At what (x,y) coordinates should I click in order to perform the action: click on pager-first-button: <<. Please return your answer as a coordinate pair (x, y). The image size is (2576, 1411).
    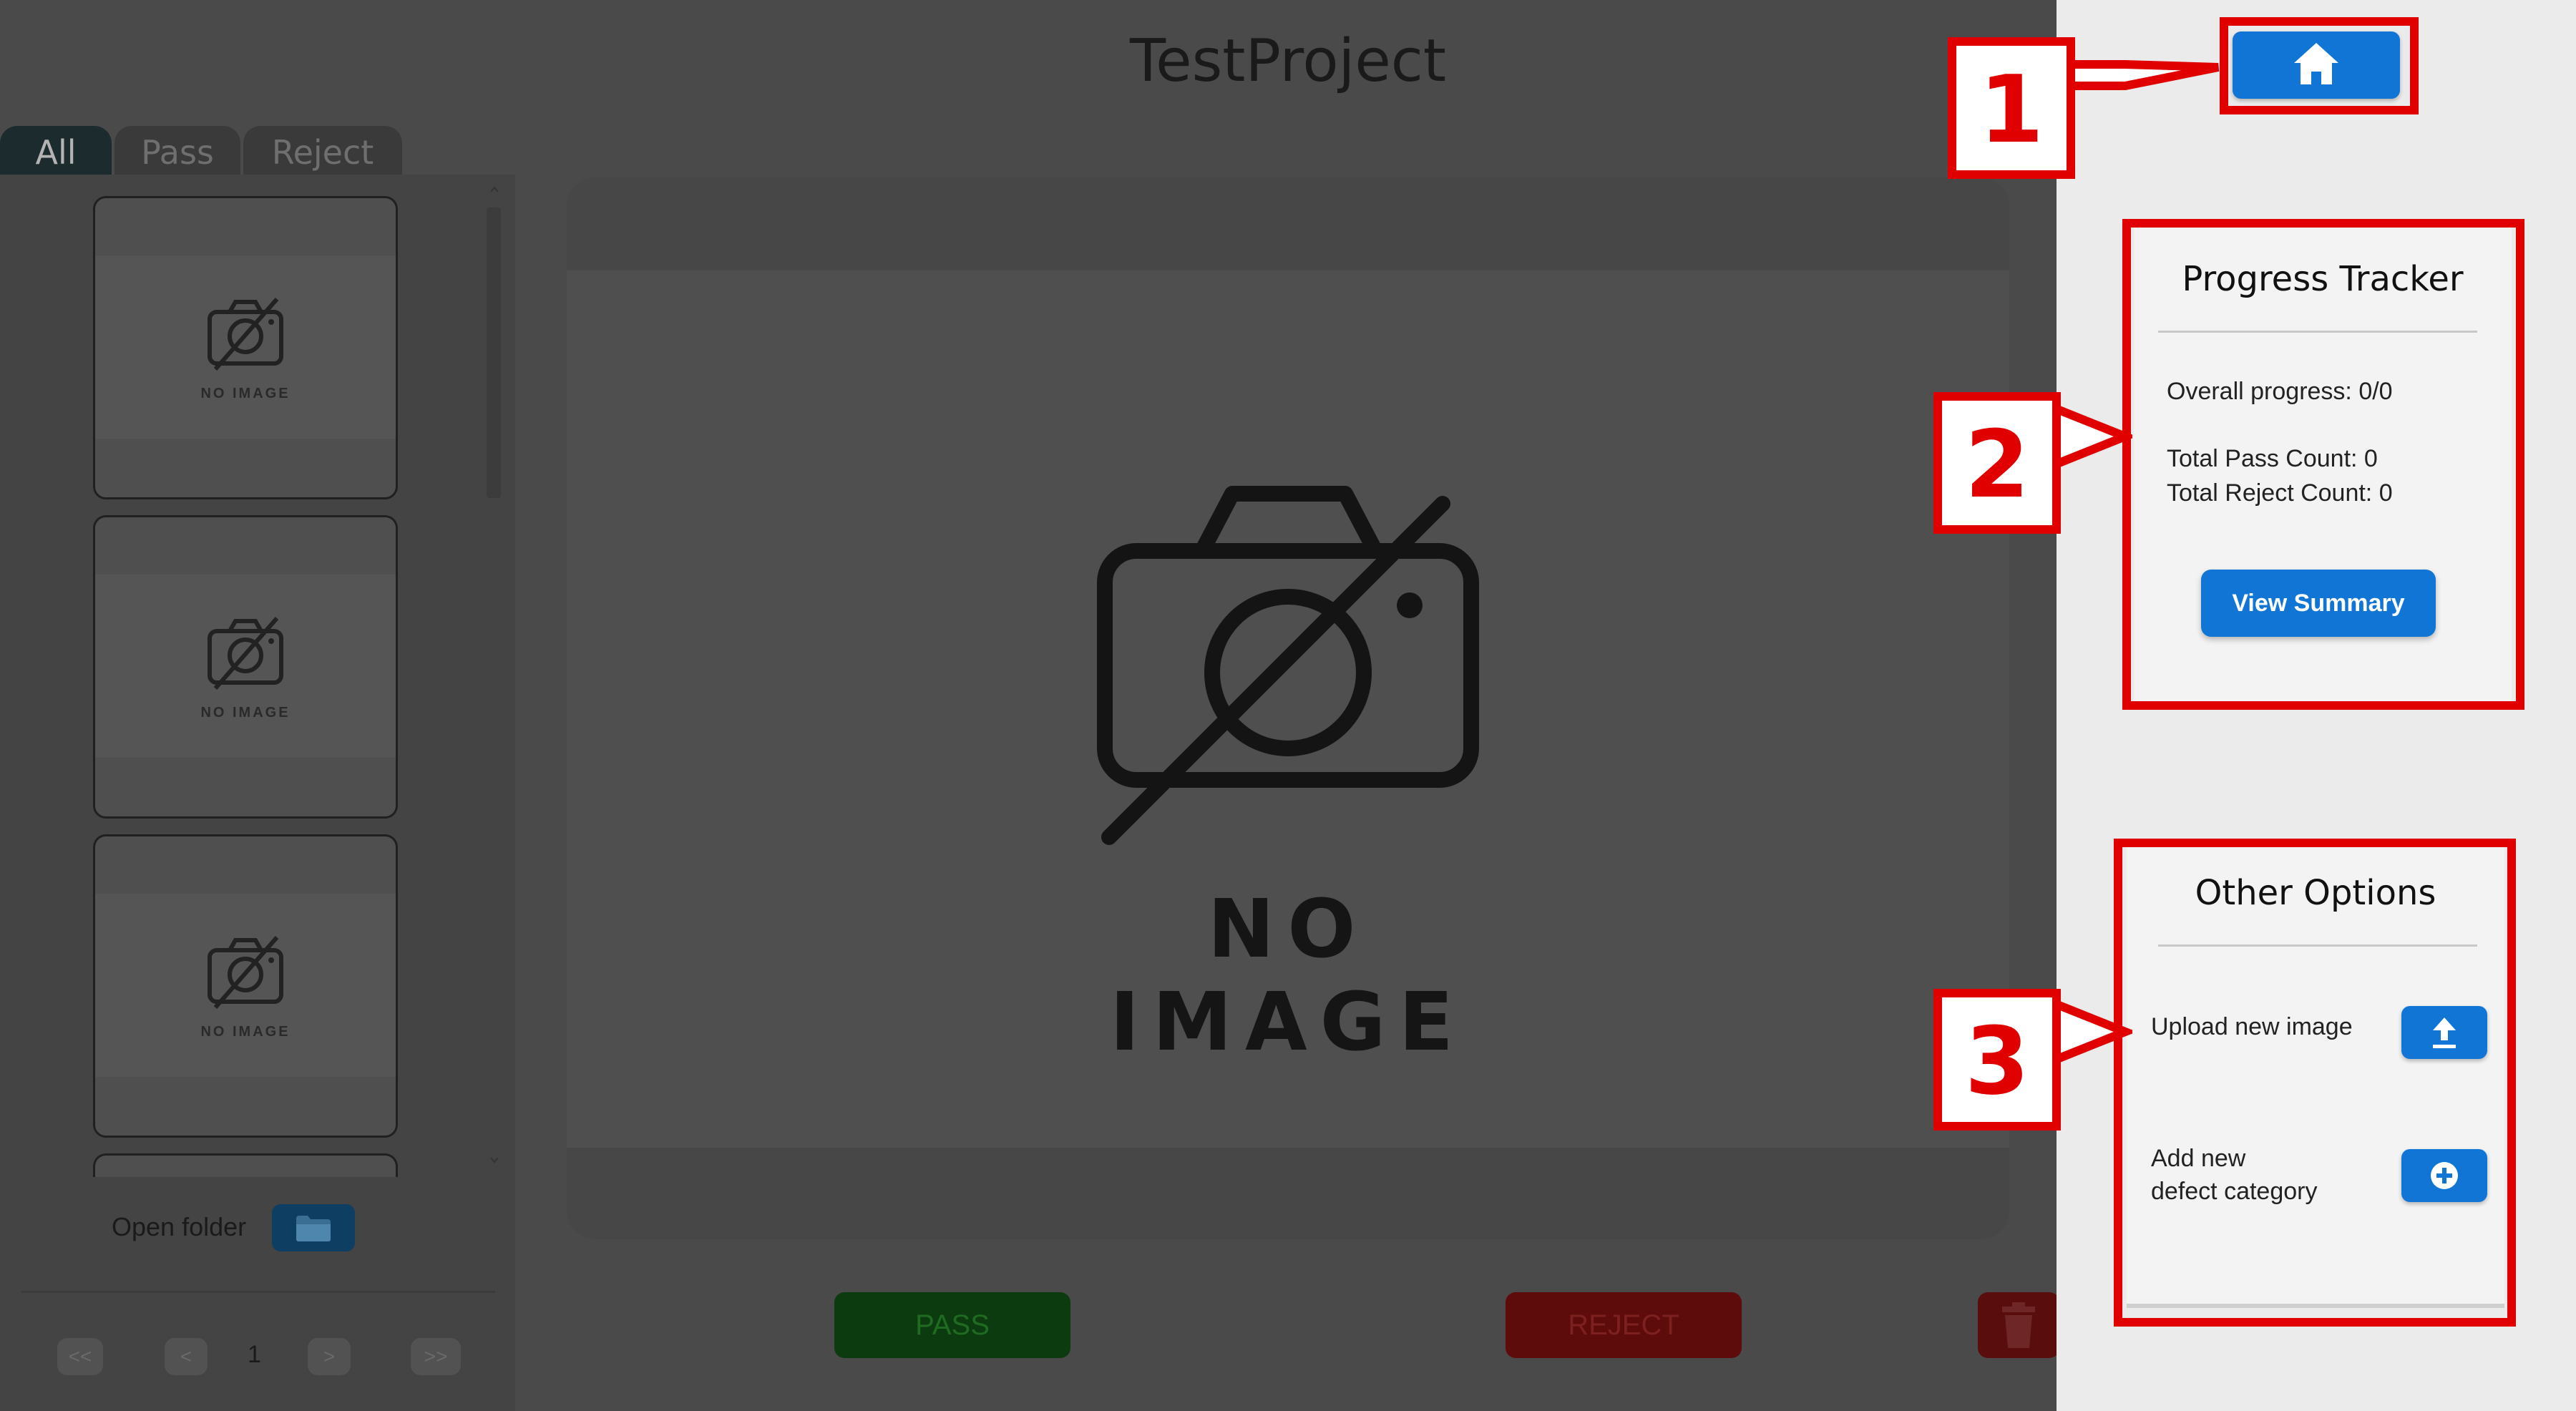
    Looking at the image, I should click on (80, 1357).